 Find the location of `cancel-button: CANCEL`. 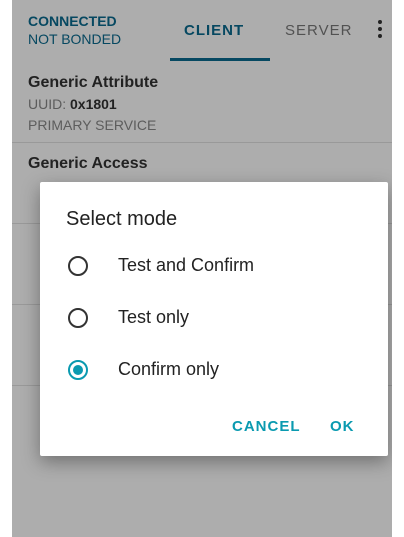

cancel-button: CANCEL is located at coordinates (266, 426).